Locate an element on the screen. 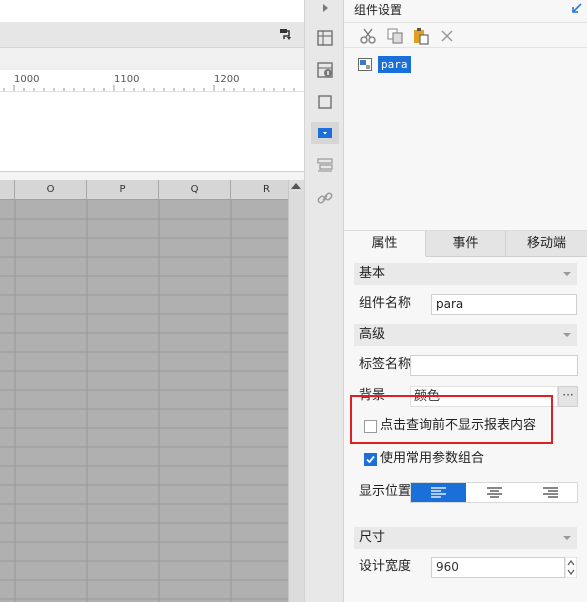 The height and width of the screenshot is (602, 587). section-size-label: 尺寸 is located at coordinates (372, 537).